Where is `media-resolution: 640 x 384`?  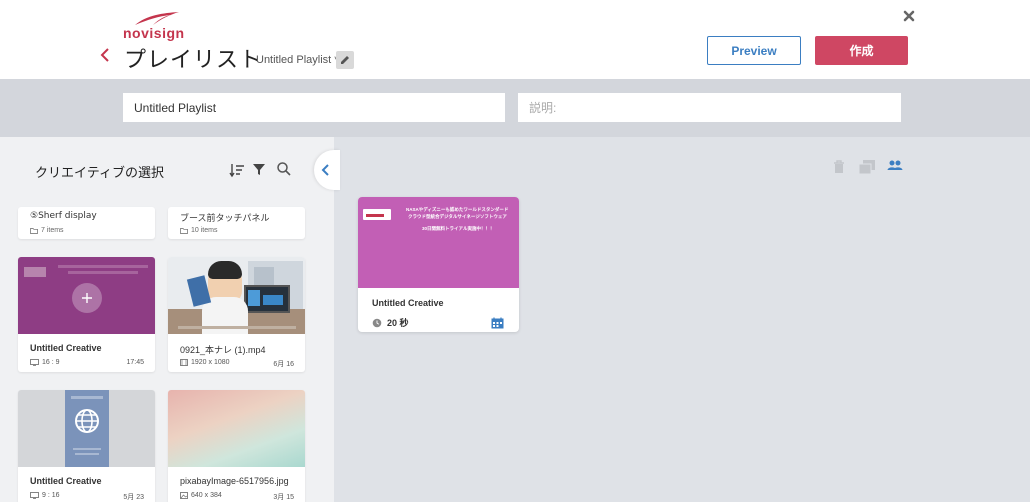 media-resolution: 640 x 384 is located at coordinates (206, 495).